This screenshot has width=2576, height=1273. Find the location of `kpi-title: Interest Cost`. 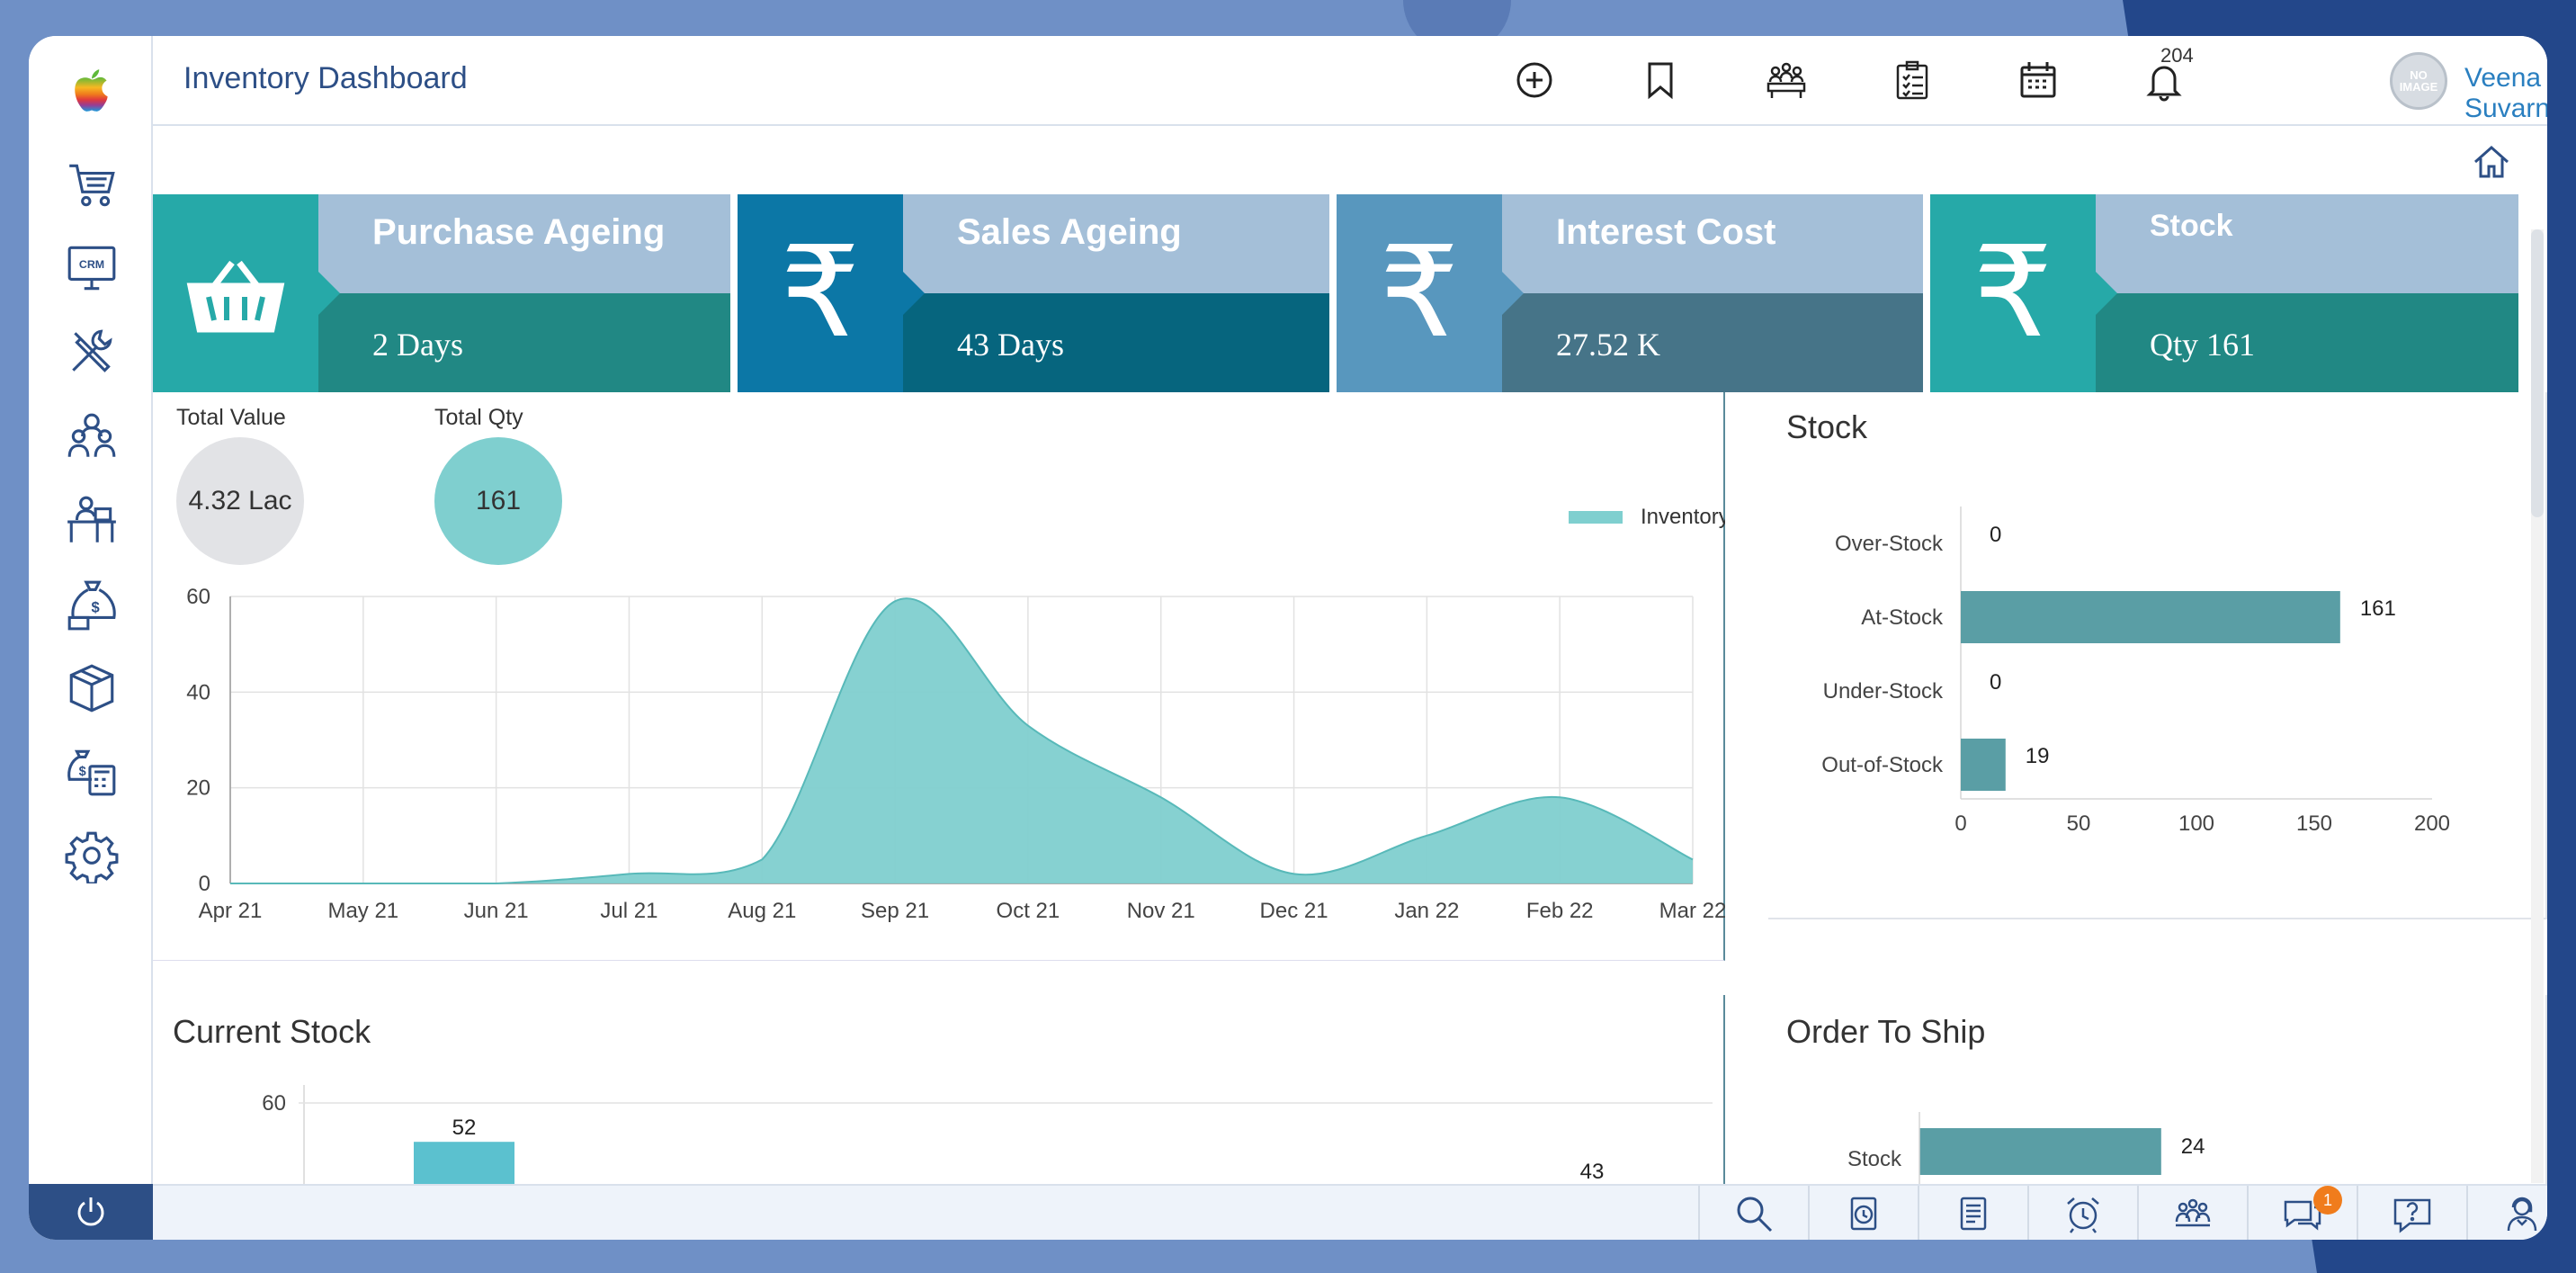

kpi-title: Interest Cost is located at coordinates (1666, 232).